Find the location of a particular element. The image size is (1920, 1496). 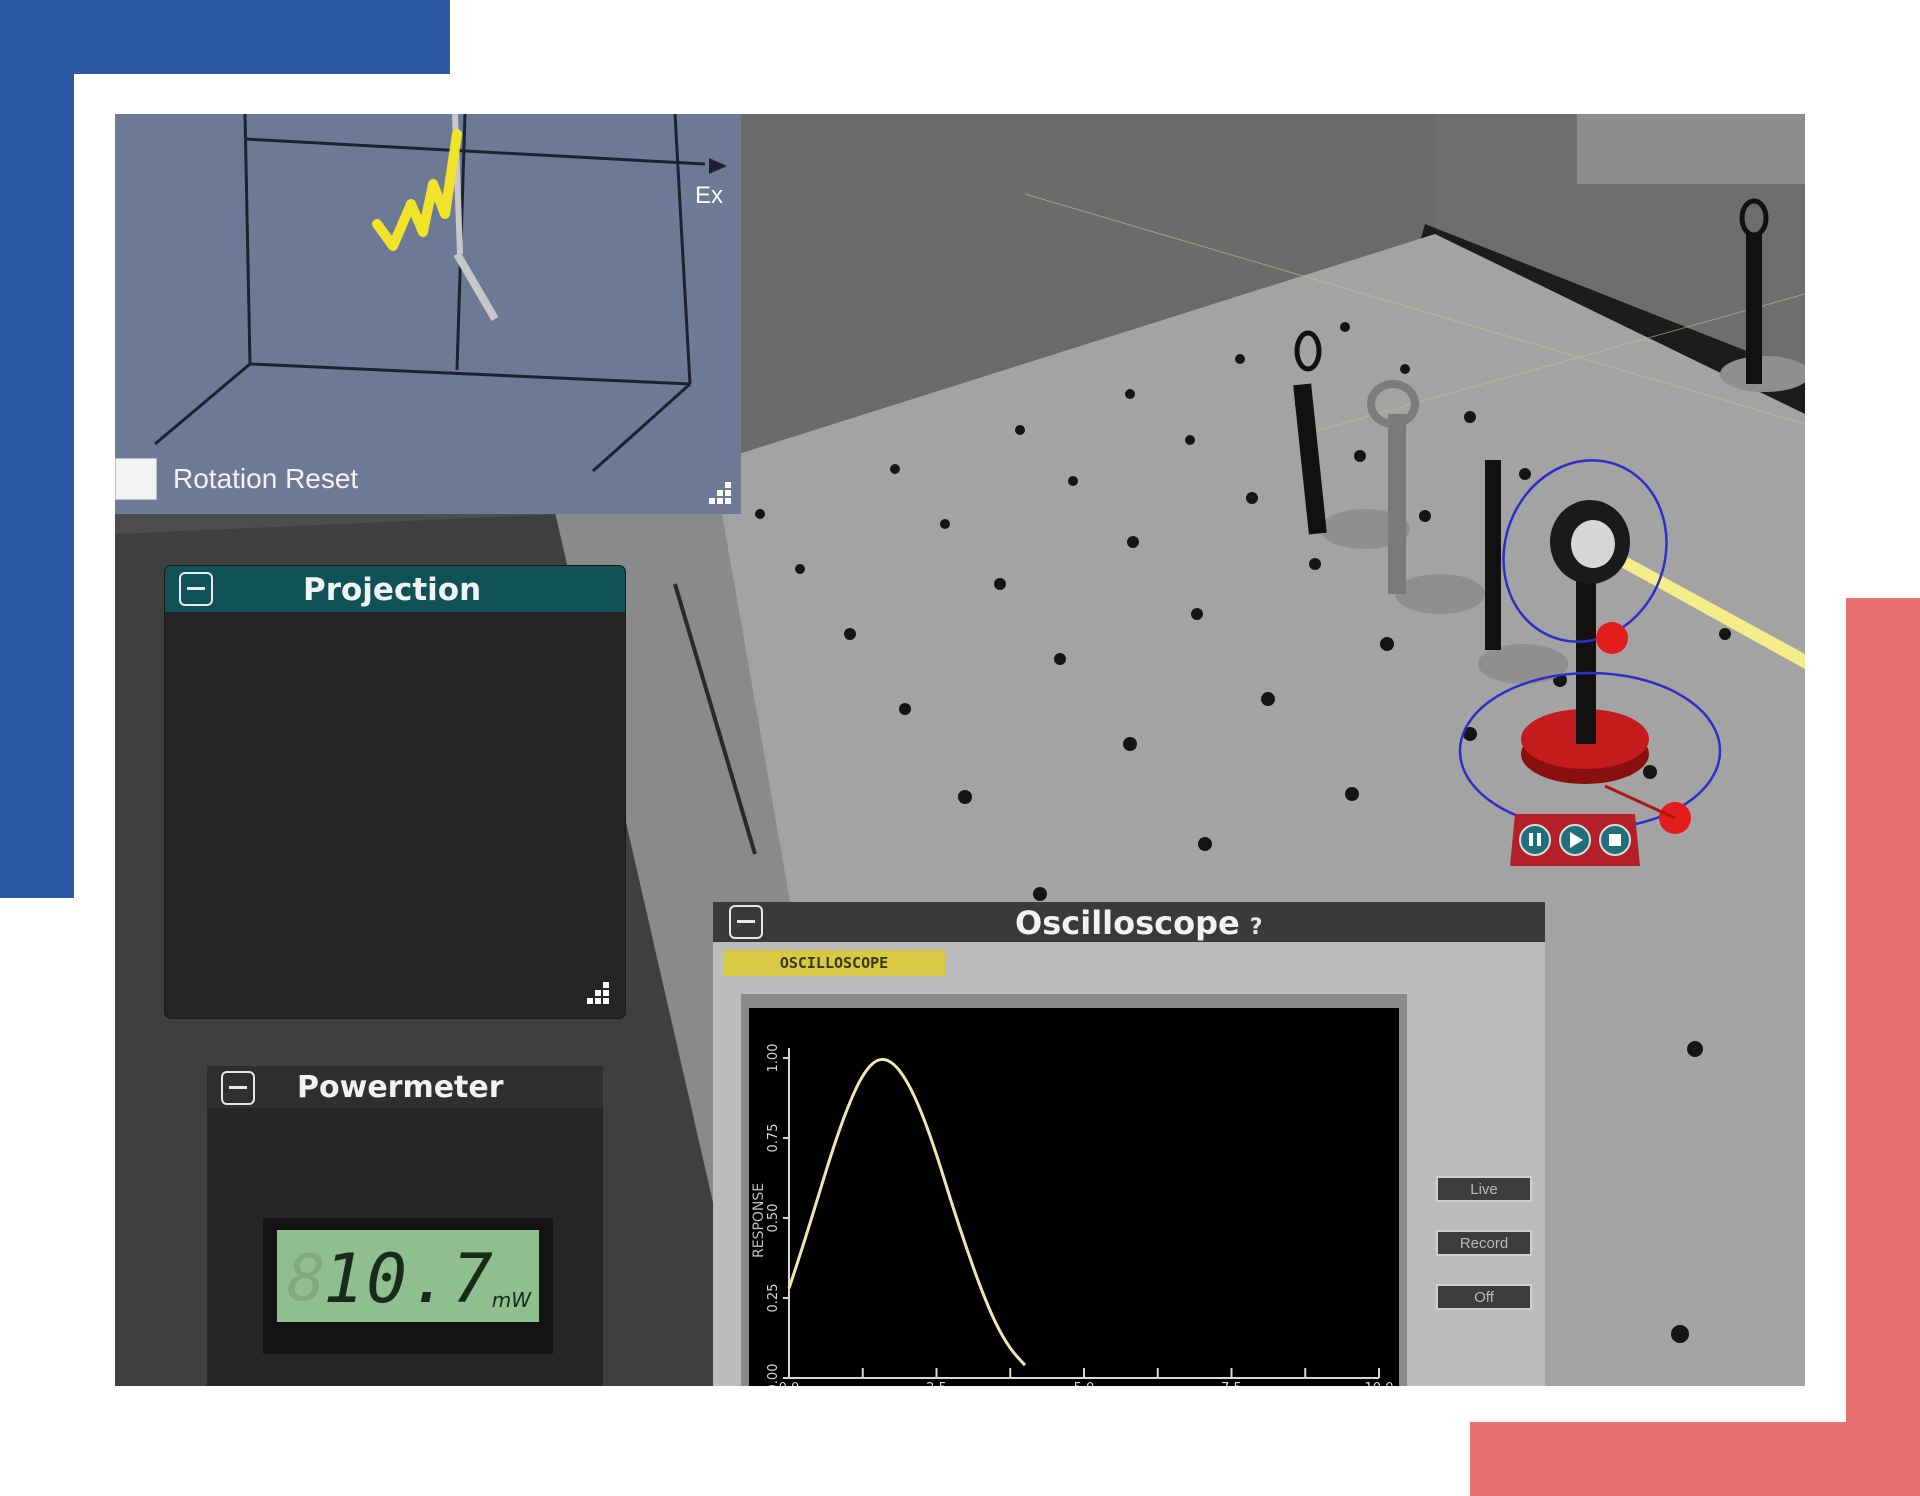

axis-label-ex: Ex is located at coordinates (709, 195).